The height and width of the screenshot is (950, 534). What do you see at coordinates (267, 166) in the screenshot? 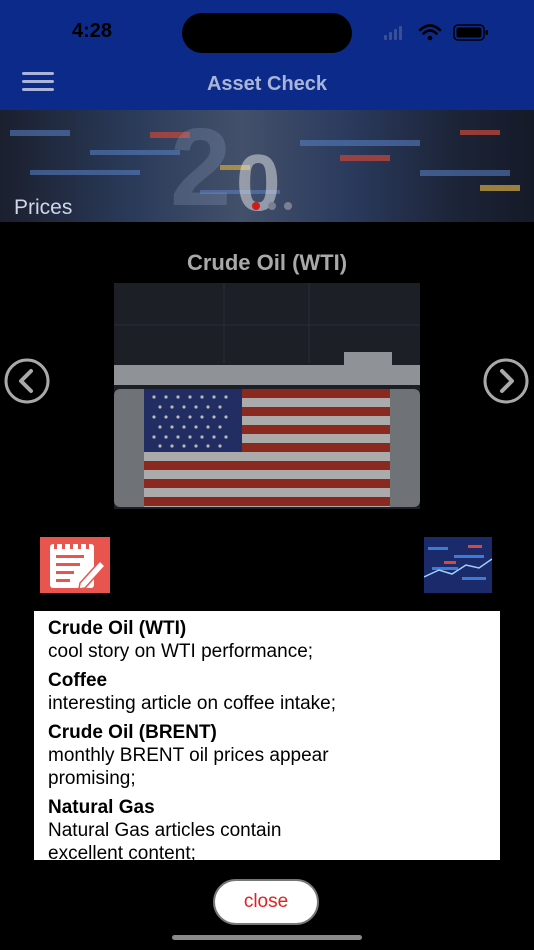
I see `prices-banner: 2 0` at bounding box center [267, 166].